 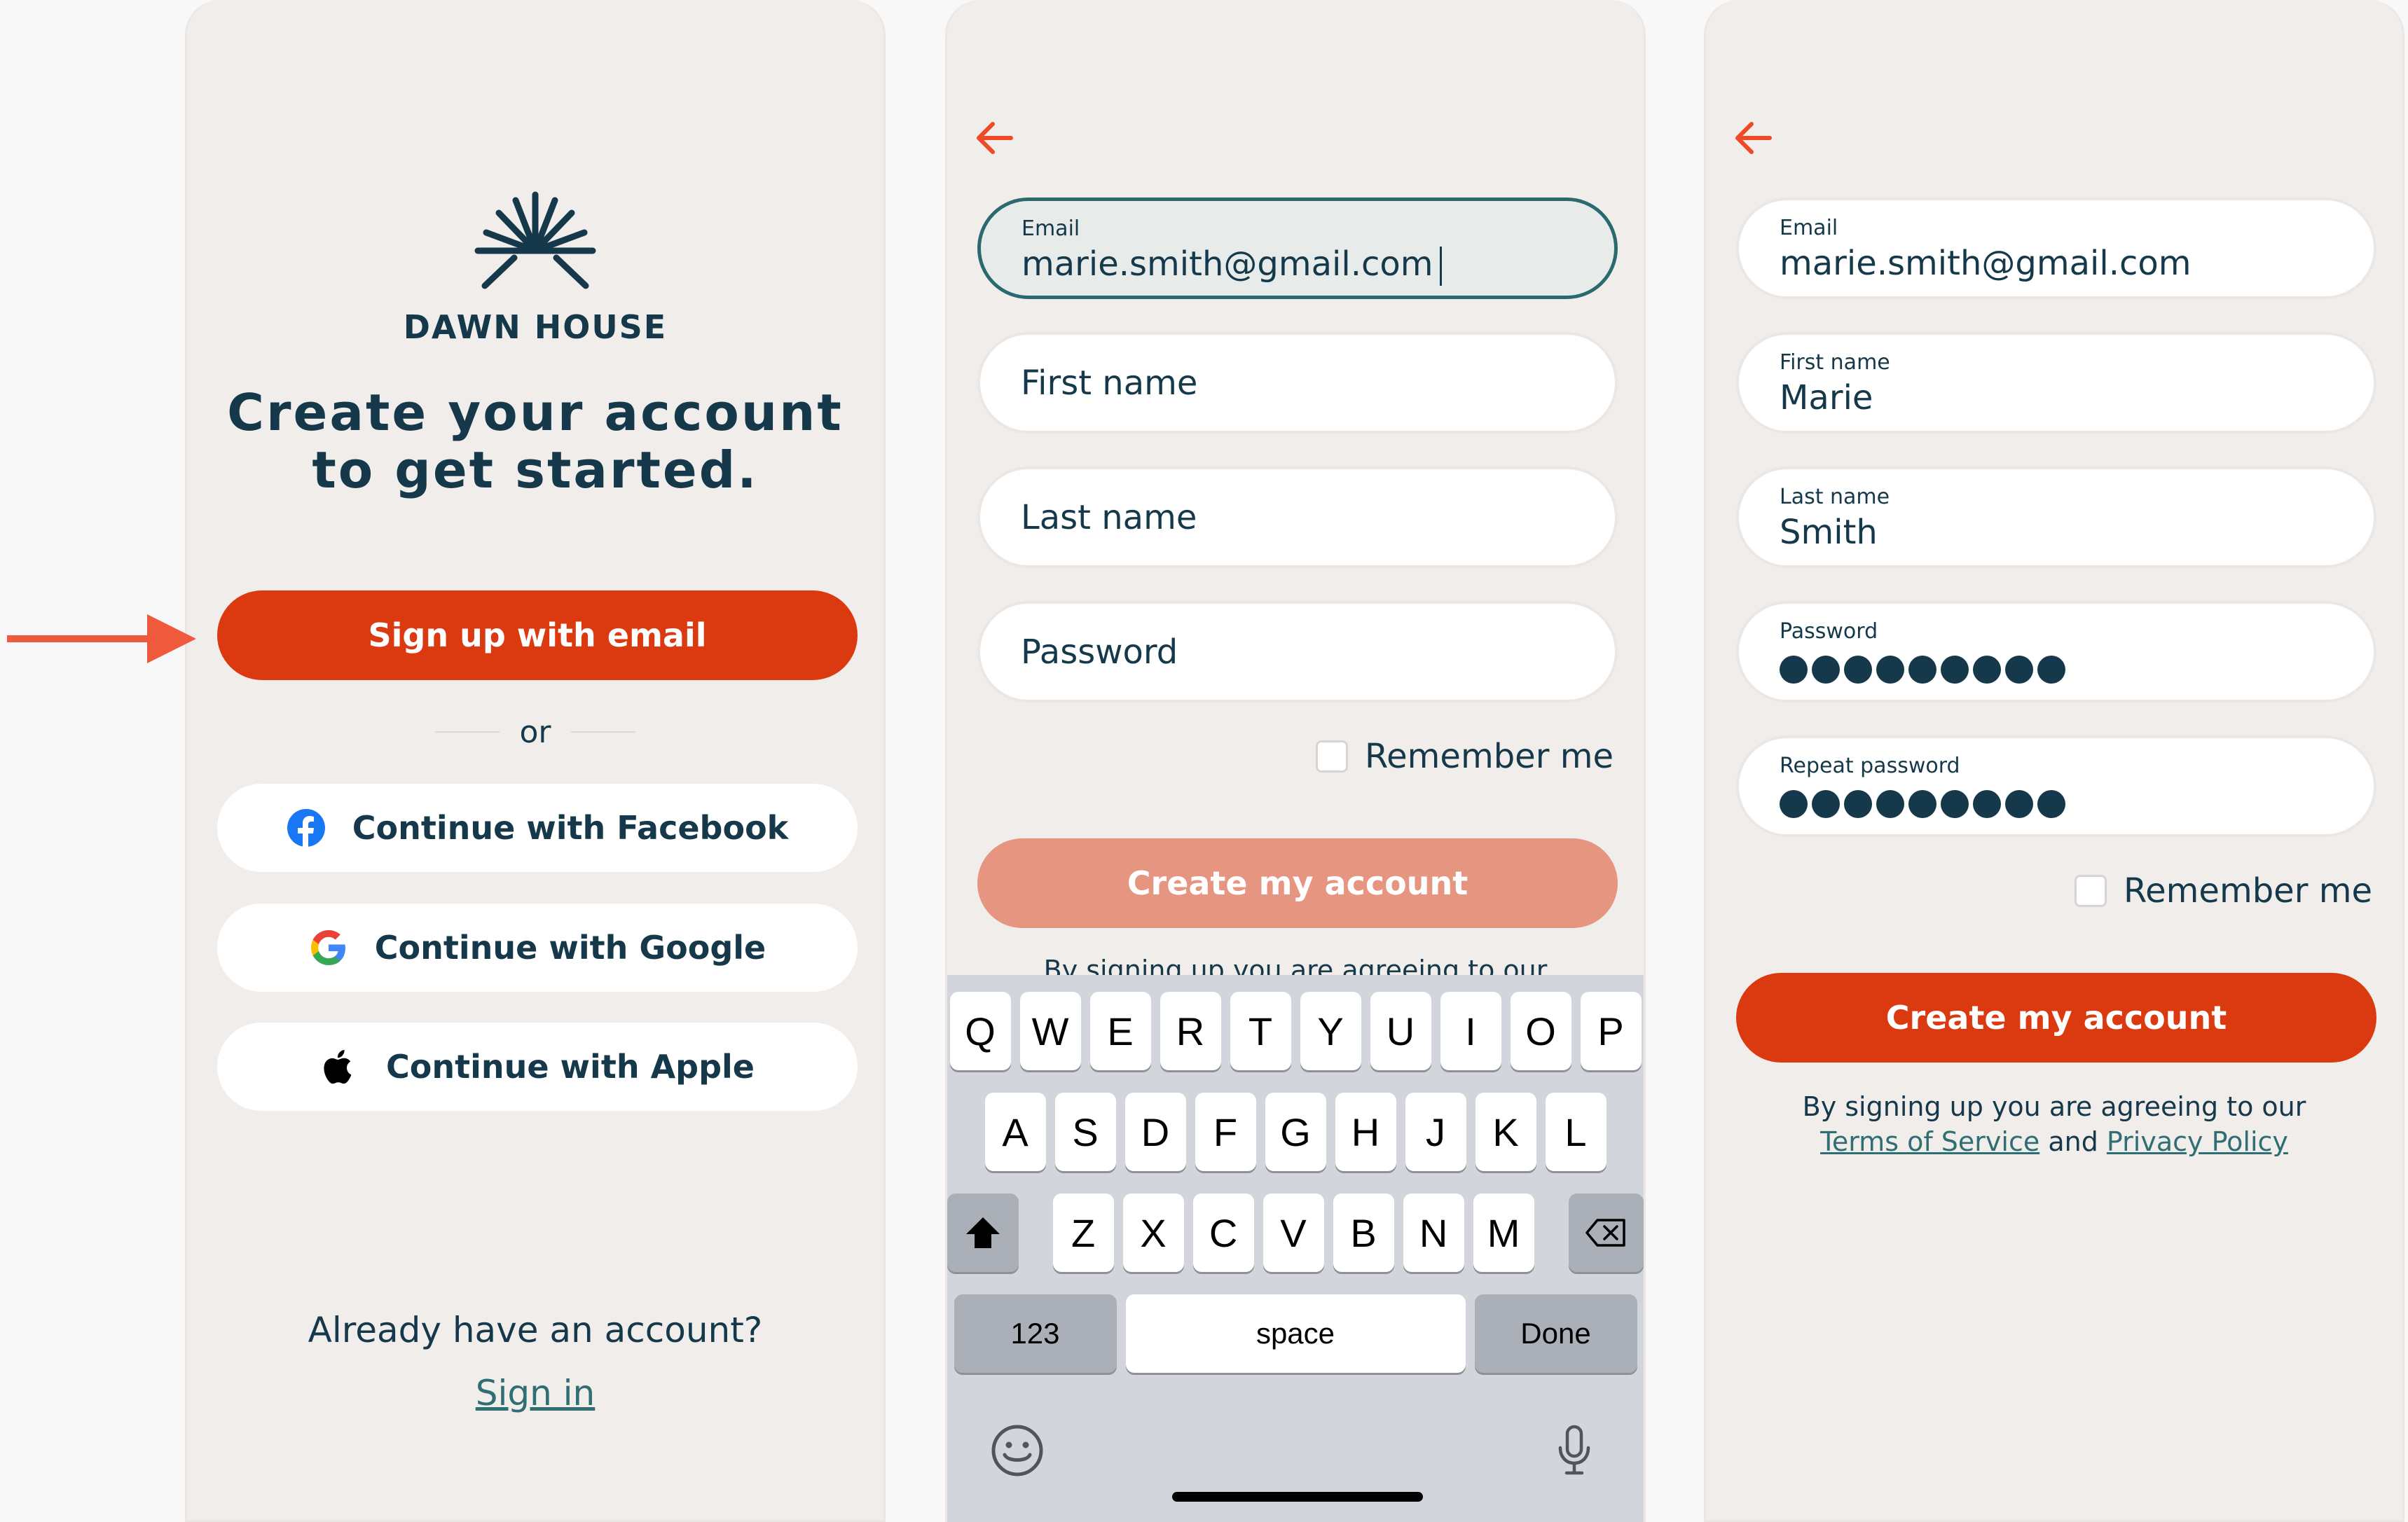 What do you see at coordinates (1085, 1132) in the screenshot?
I see `key-s: S` at bounding box center [1085, 1132].